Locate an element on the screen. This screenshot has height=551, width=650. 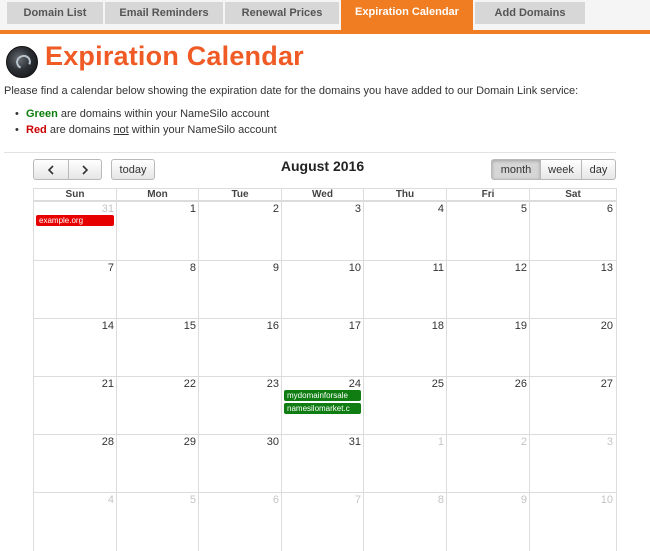
weekday-header: Fri is located at coordinates (488, 194).